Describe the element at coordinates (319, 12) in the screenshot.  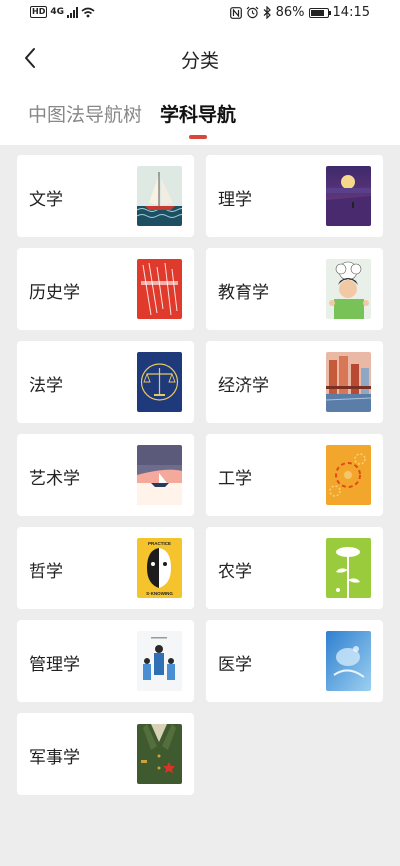
I see `battery-icon` at that location.